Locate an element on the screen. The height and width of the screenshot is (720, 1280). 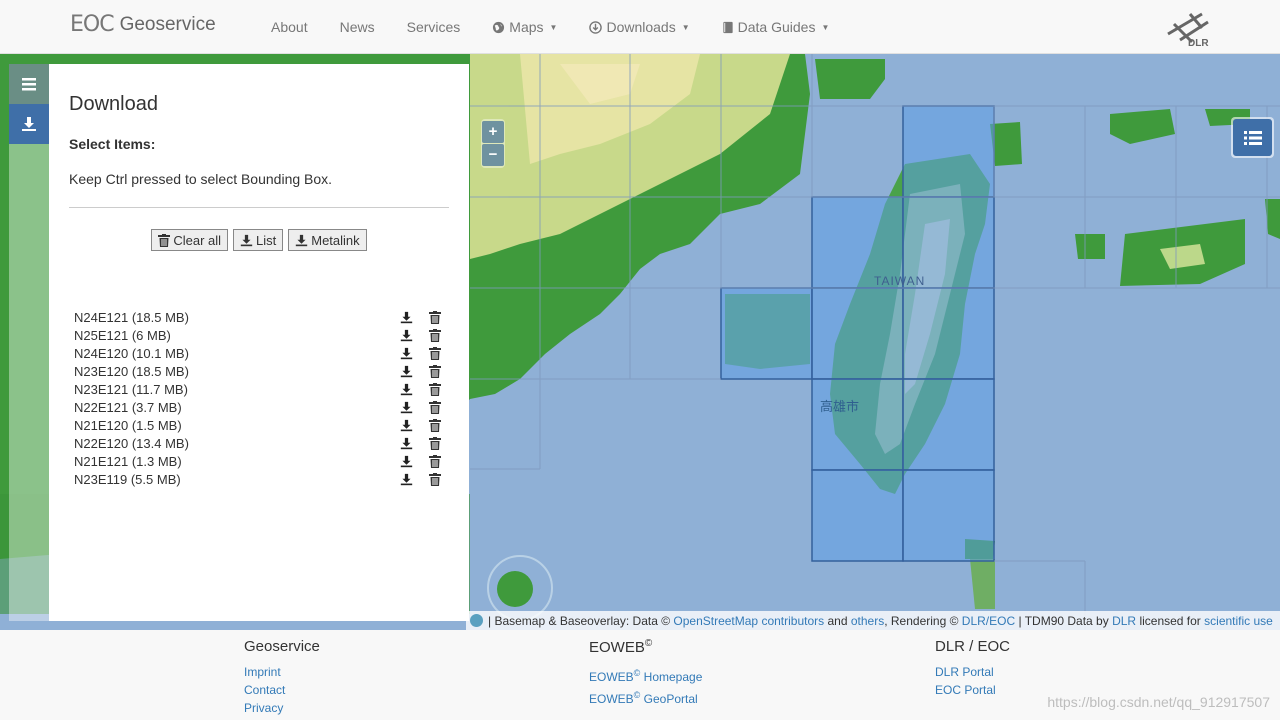
list-item: N24E121 (18.5 MB) is located at coordinates (261, 317).